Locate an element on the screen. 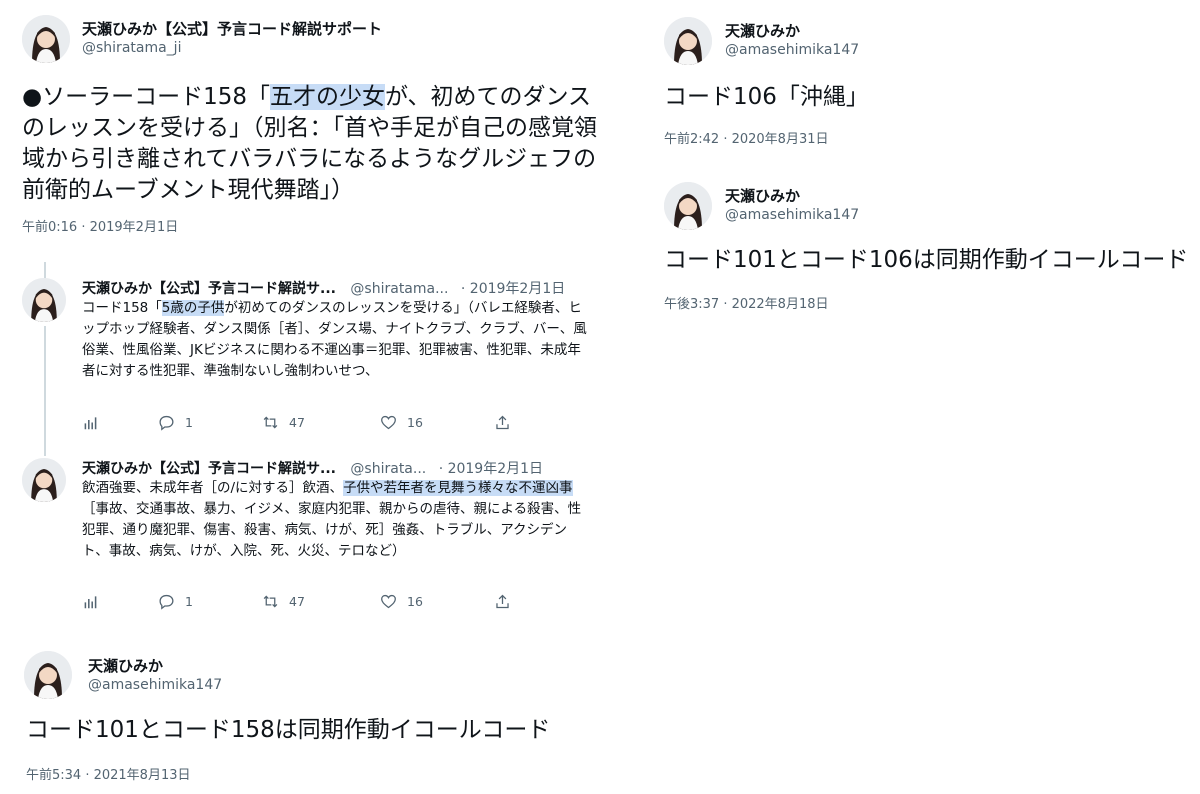  timestamp: 午前5:34 · 2021年8月13日 is located at coordinates (108, 773).